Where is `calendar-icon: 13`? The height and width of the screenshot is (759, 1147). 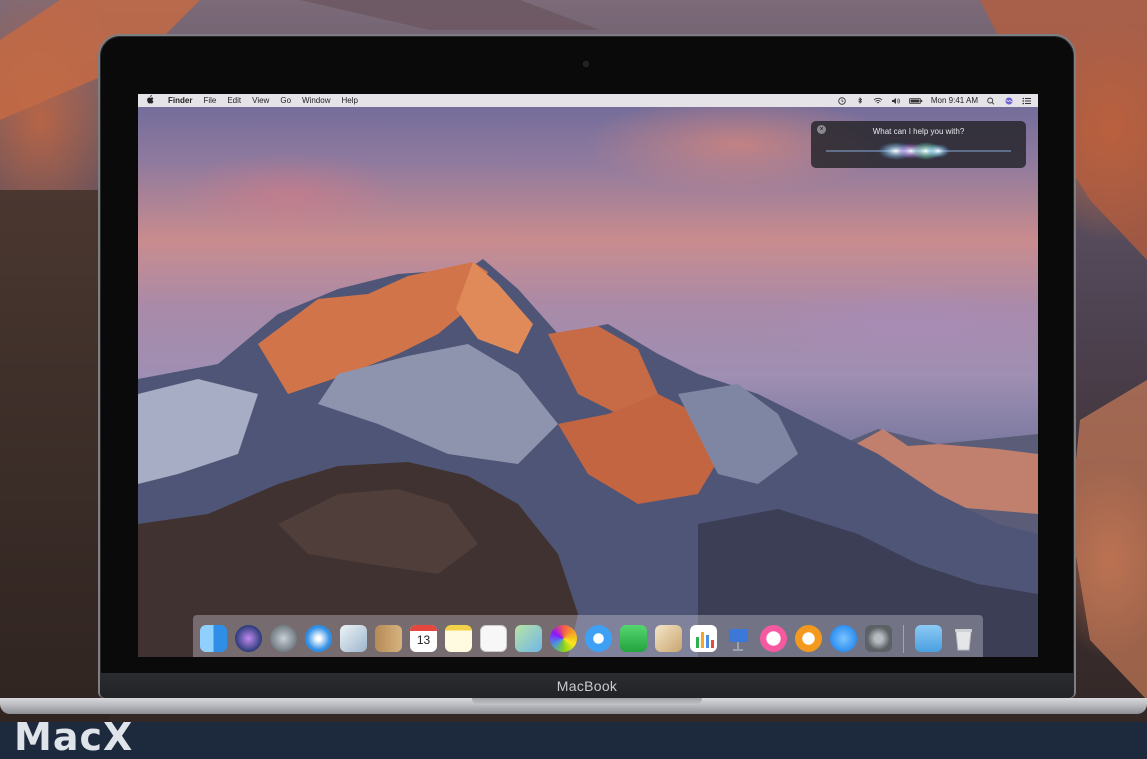 calendar-icon: 13 is located at coordinates (423, 638).